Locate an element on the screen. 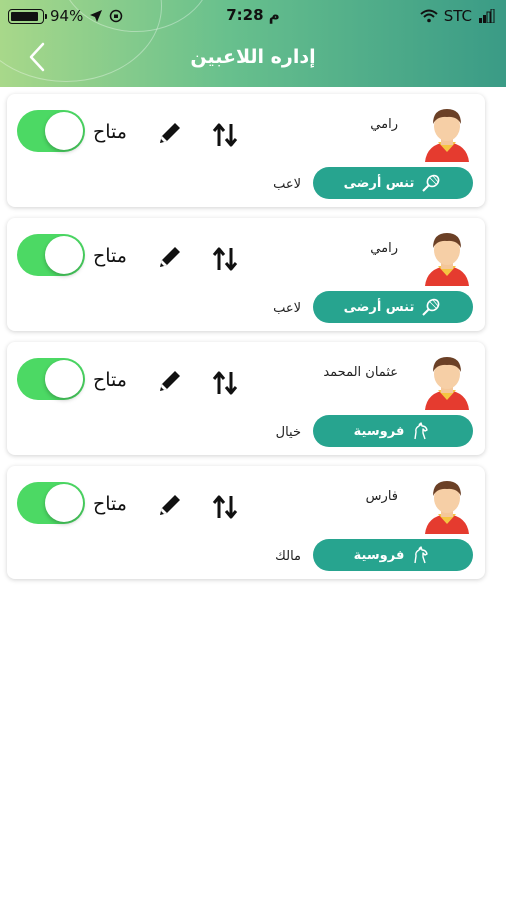 This screenshot has height=900, width=506. status-bar: 94% 7:28 م STC is located at coordinates (253, 15).